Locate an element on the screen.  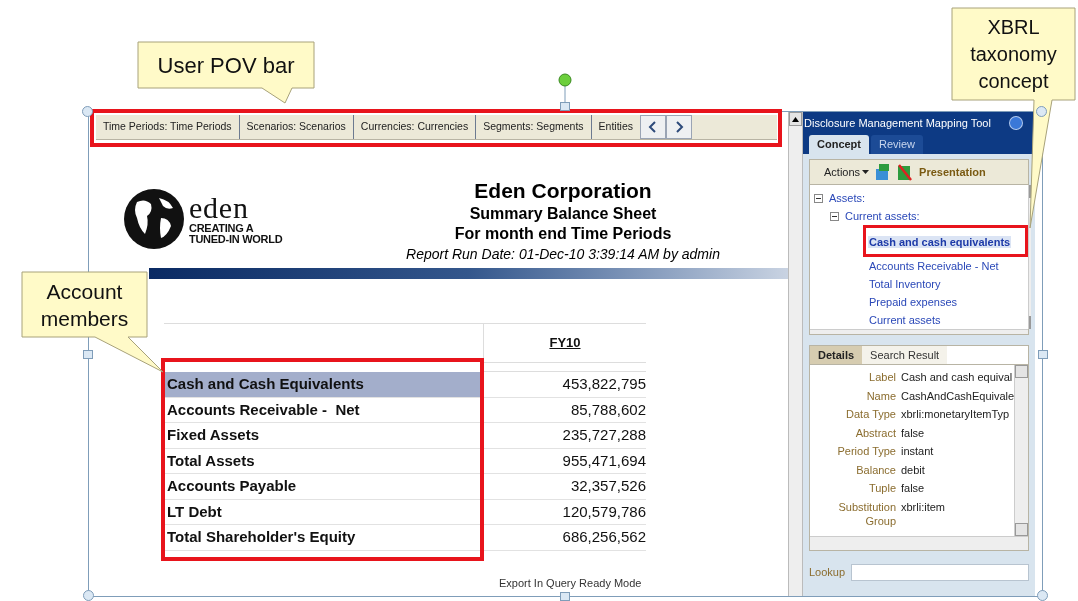
table-cell: 453,822,795 is located at coordinates (565, 385).